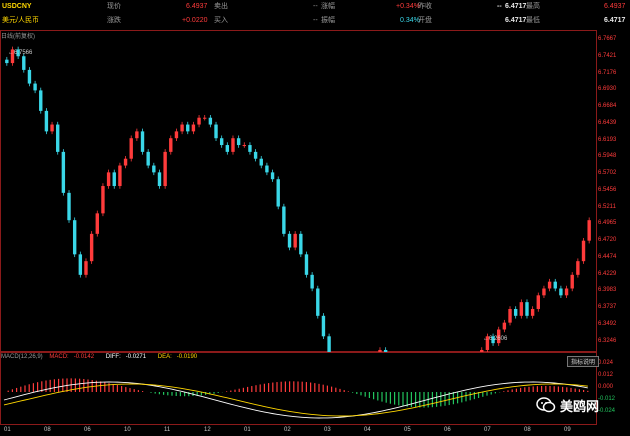  I want to click on dash-3: --, so click(315, 20).